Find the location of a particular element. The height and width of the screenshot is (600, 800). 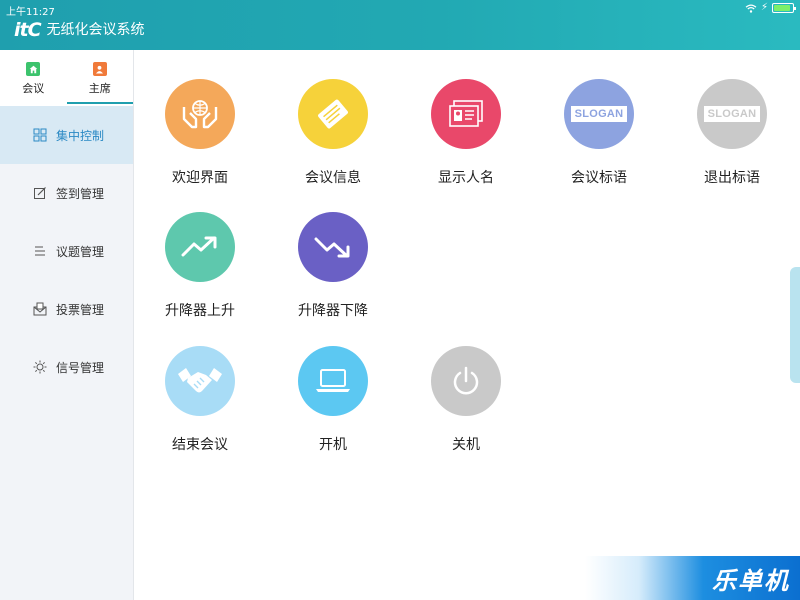

trend-down-icon is located at coordinates (333, 247).